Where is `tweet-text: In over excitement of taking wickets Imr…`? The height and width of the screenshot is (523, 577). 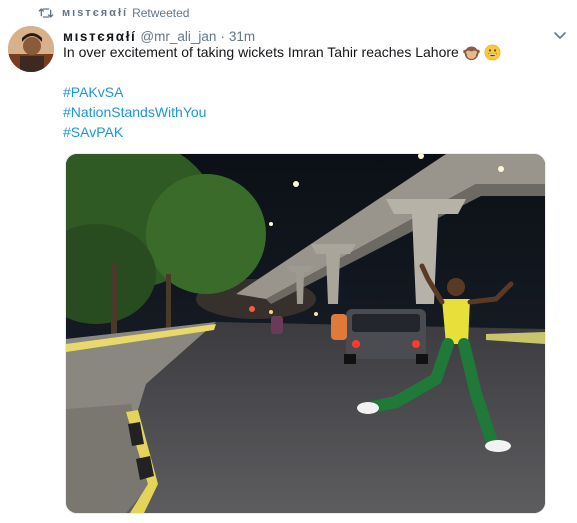
tweet-text: In over excitement of taking wickets Imr… is located at coordinates (261, 52).